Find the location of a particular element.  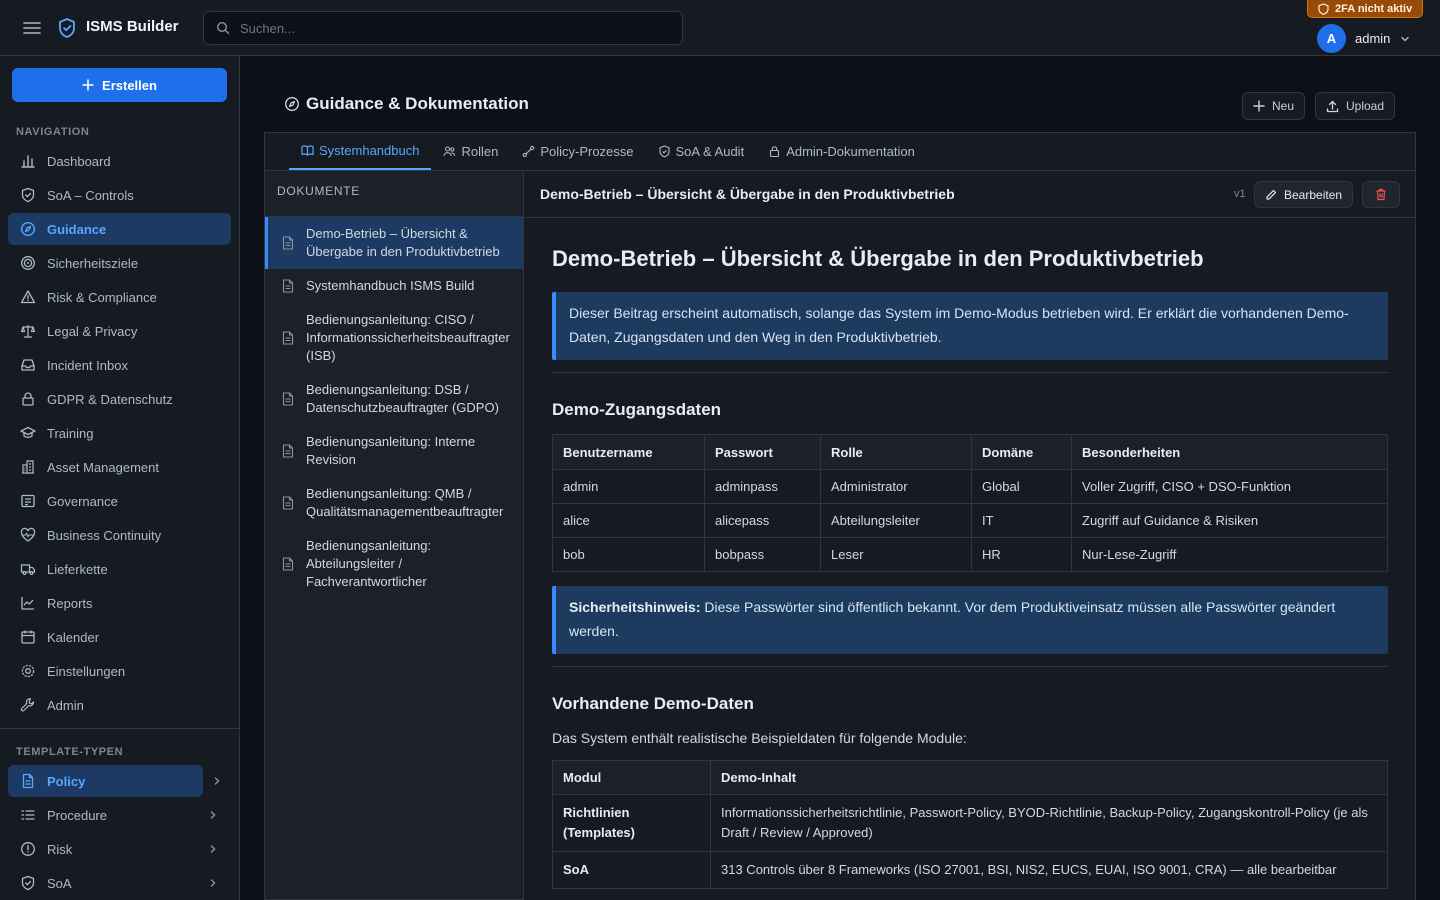

sidebar-item-lieferkette: Lieferkette is located at coordinates (119, 569).